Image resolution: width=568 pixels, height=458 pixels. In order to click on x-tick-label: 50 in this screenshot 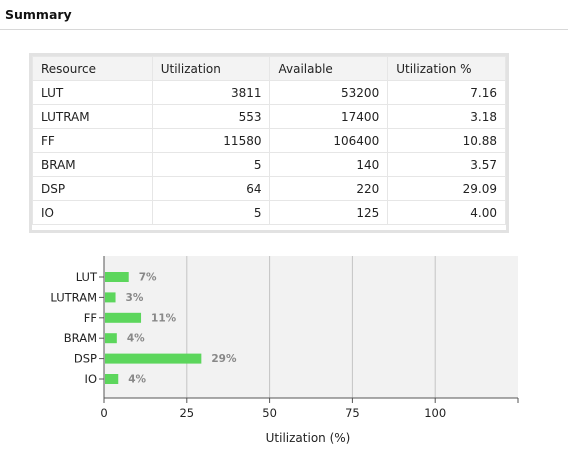, I will do `click(269, 413)`.